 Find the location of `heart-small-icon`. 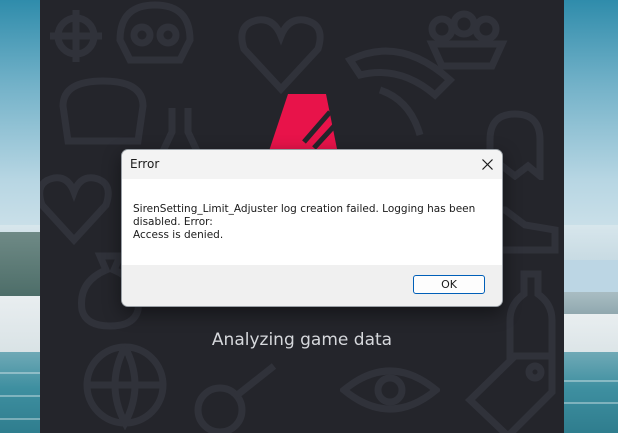

heart-small-icon is located at coordinates (76, 210).